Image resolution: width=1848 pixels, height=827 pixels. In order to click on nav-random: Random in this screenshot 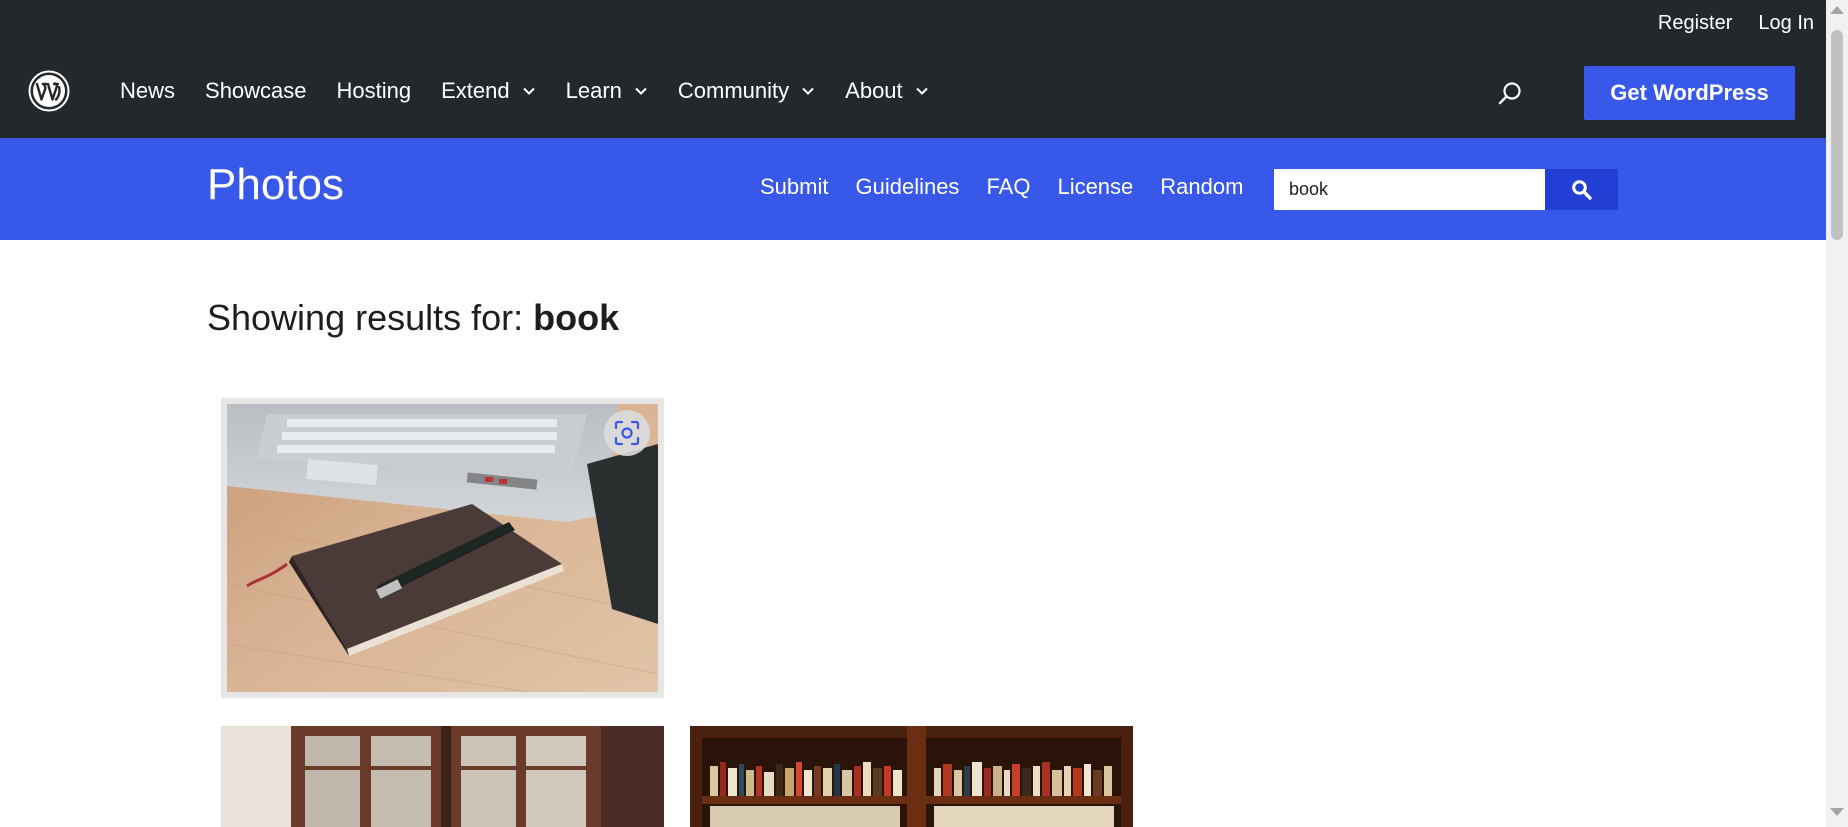, I will do `click(1201, 187)`.